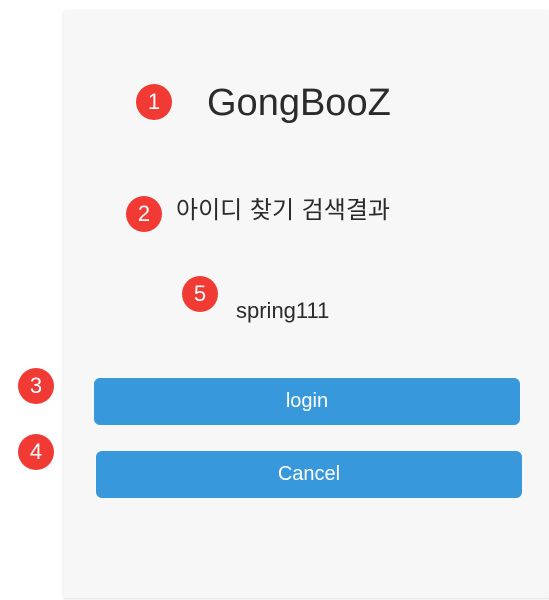  I want to click on login-button: login, so click(307, 401).